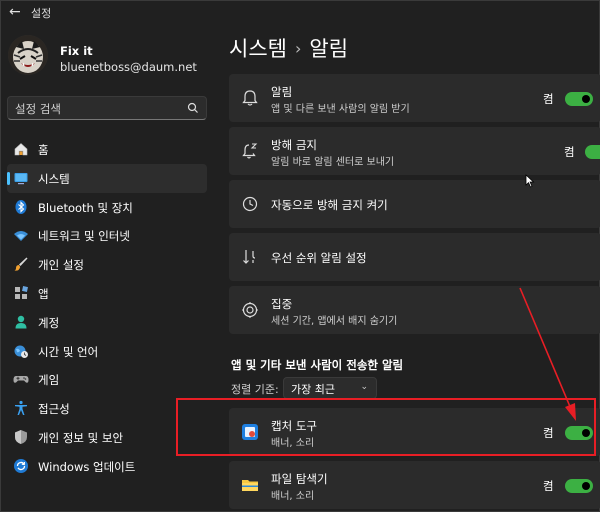  What do you see at coordinates (547, 354) in the screenshot?
I see `annotation-arrow` at bounding box center [547, 354].